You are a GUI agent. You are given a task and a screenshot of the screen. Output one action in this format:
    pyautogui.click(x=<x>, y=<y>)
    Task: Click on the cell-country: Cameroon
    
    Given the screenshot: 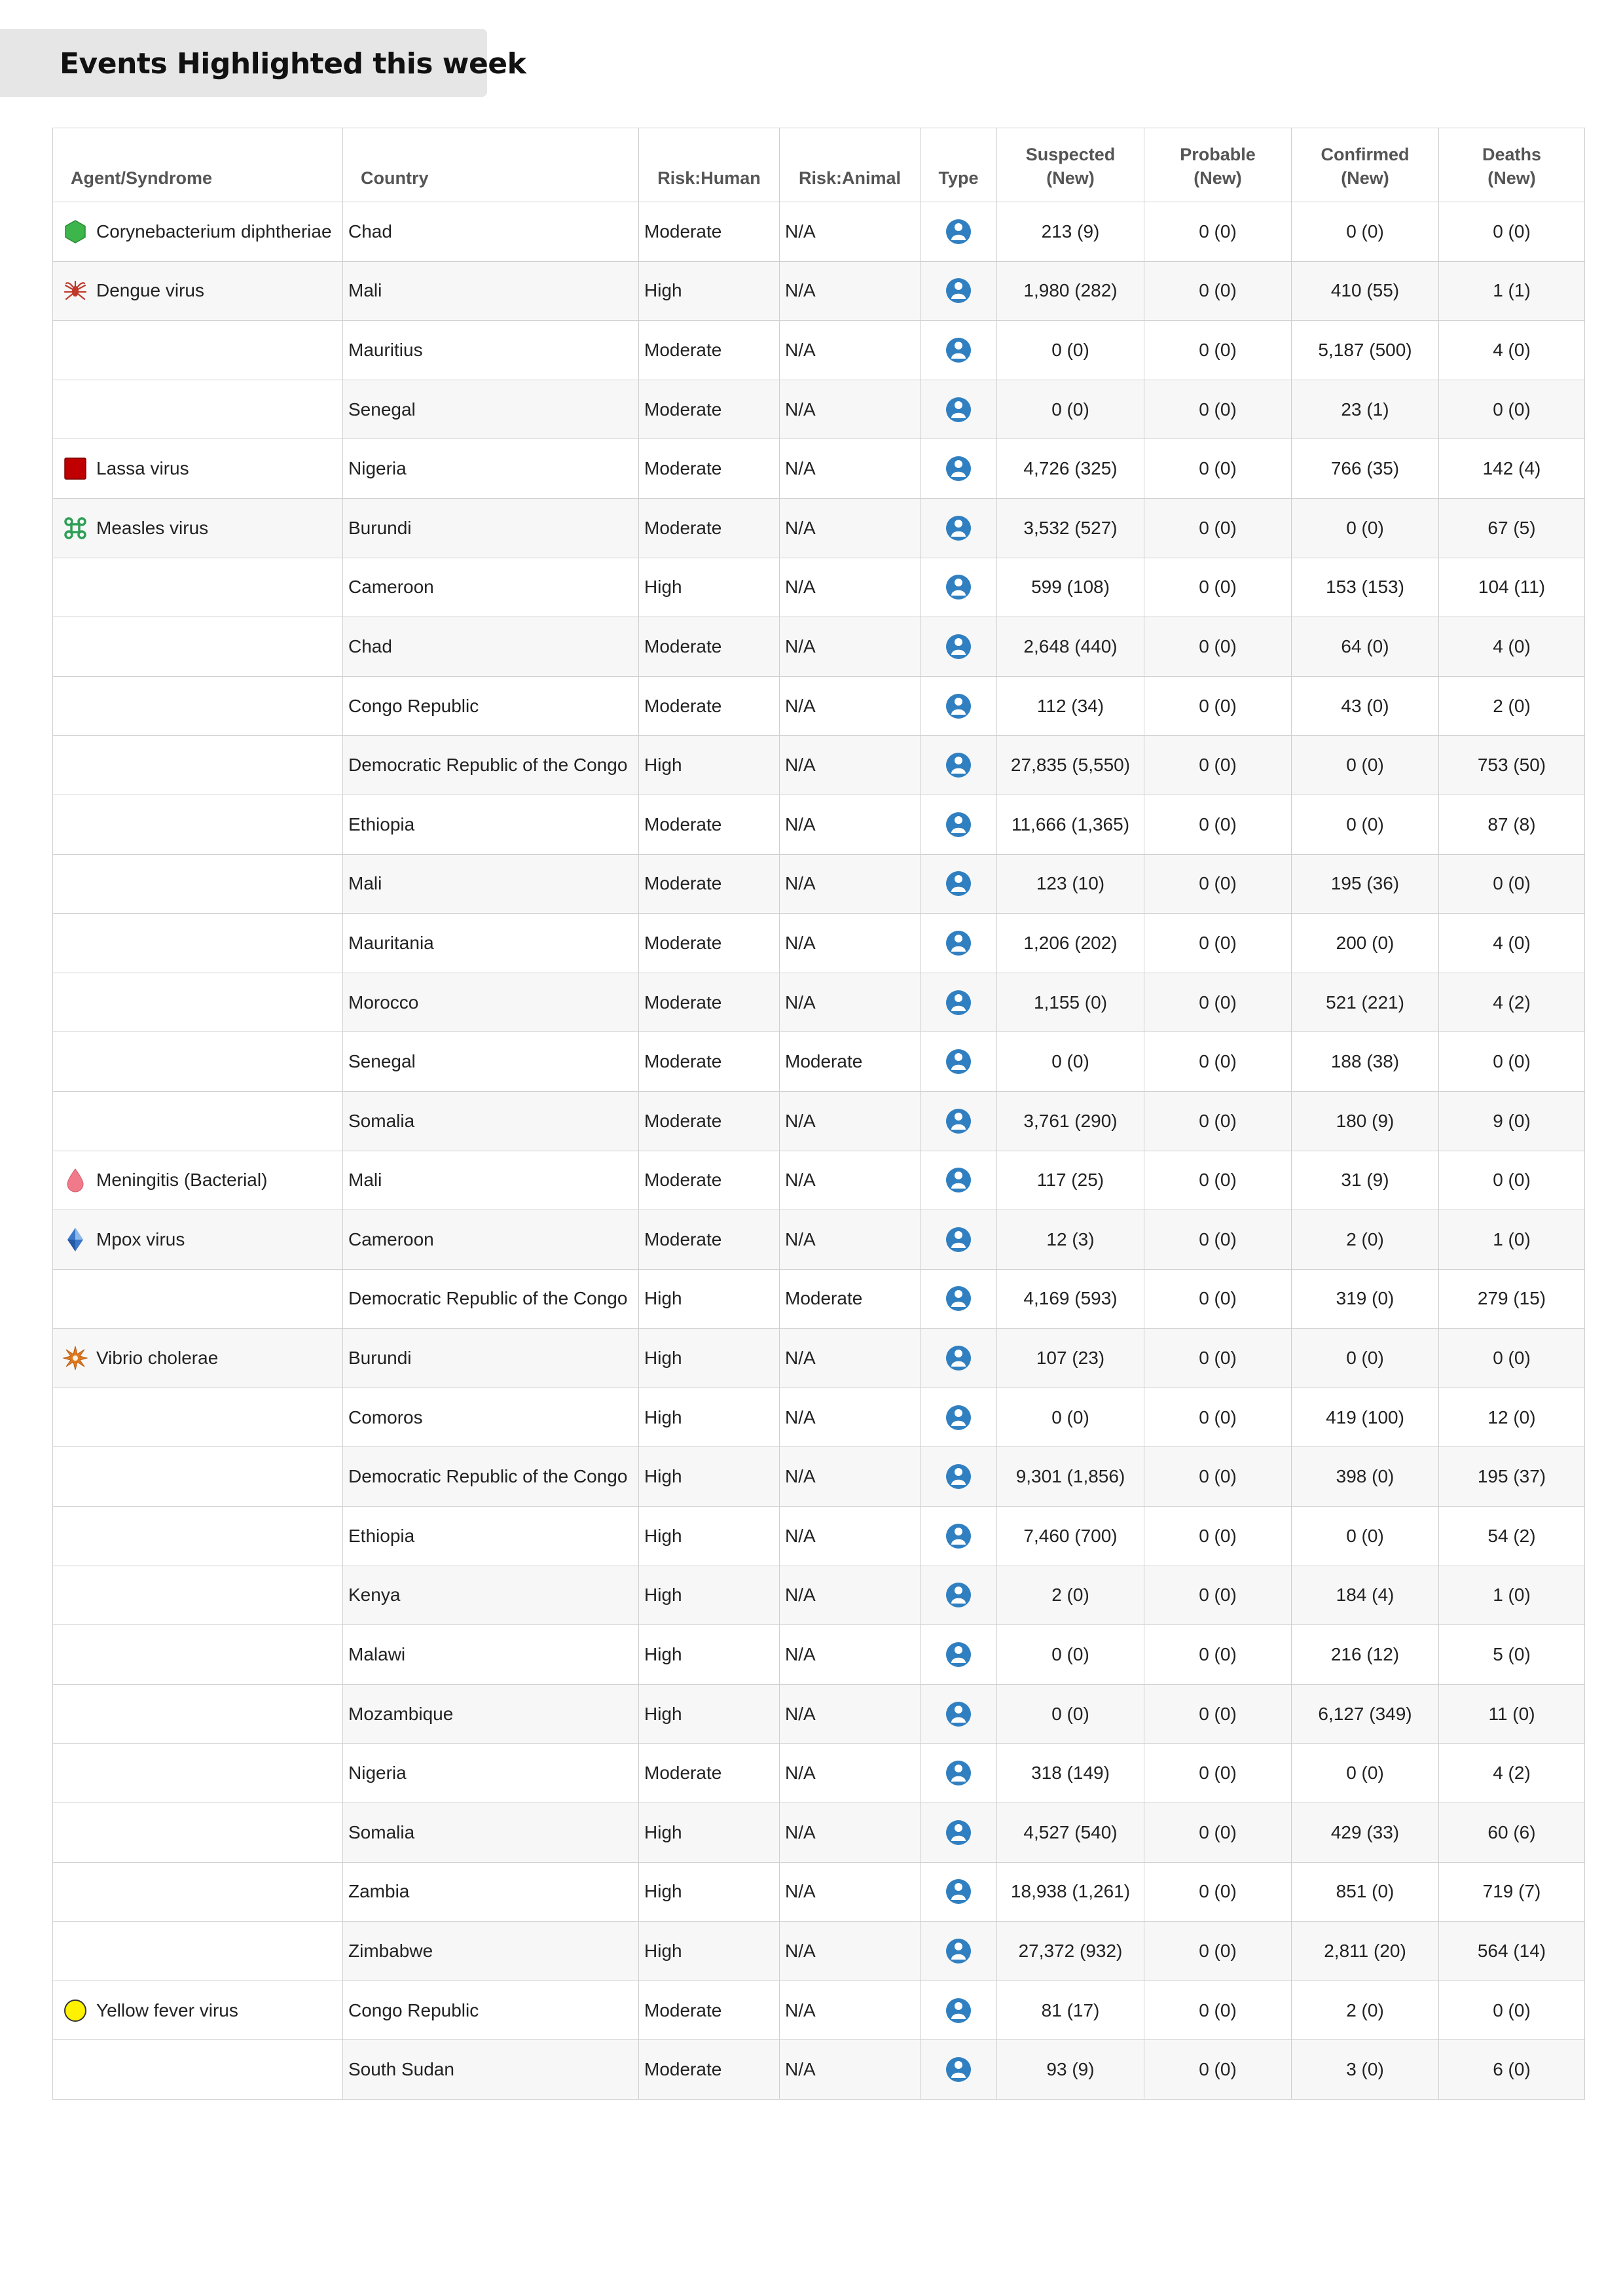 What is the action you would take?
    pyautogui.click(x=490, y=1240)
    